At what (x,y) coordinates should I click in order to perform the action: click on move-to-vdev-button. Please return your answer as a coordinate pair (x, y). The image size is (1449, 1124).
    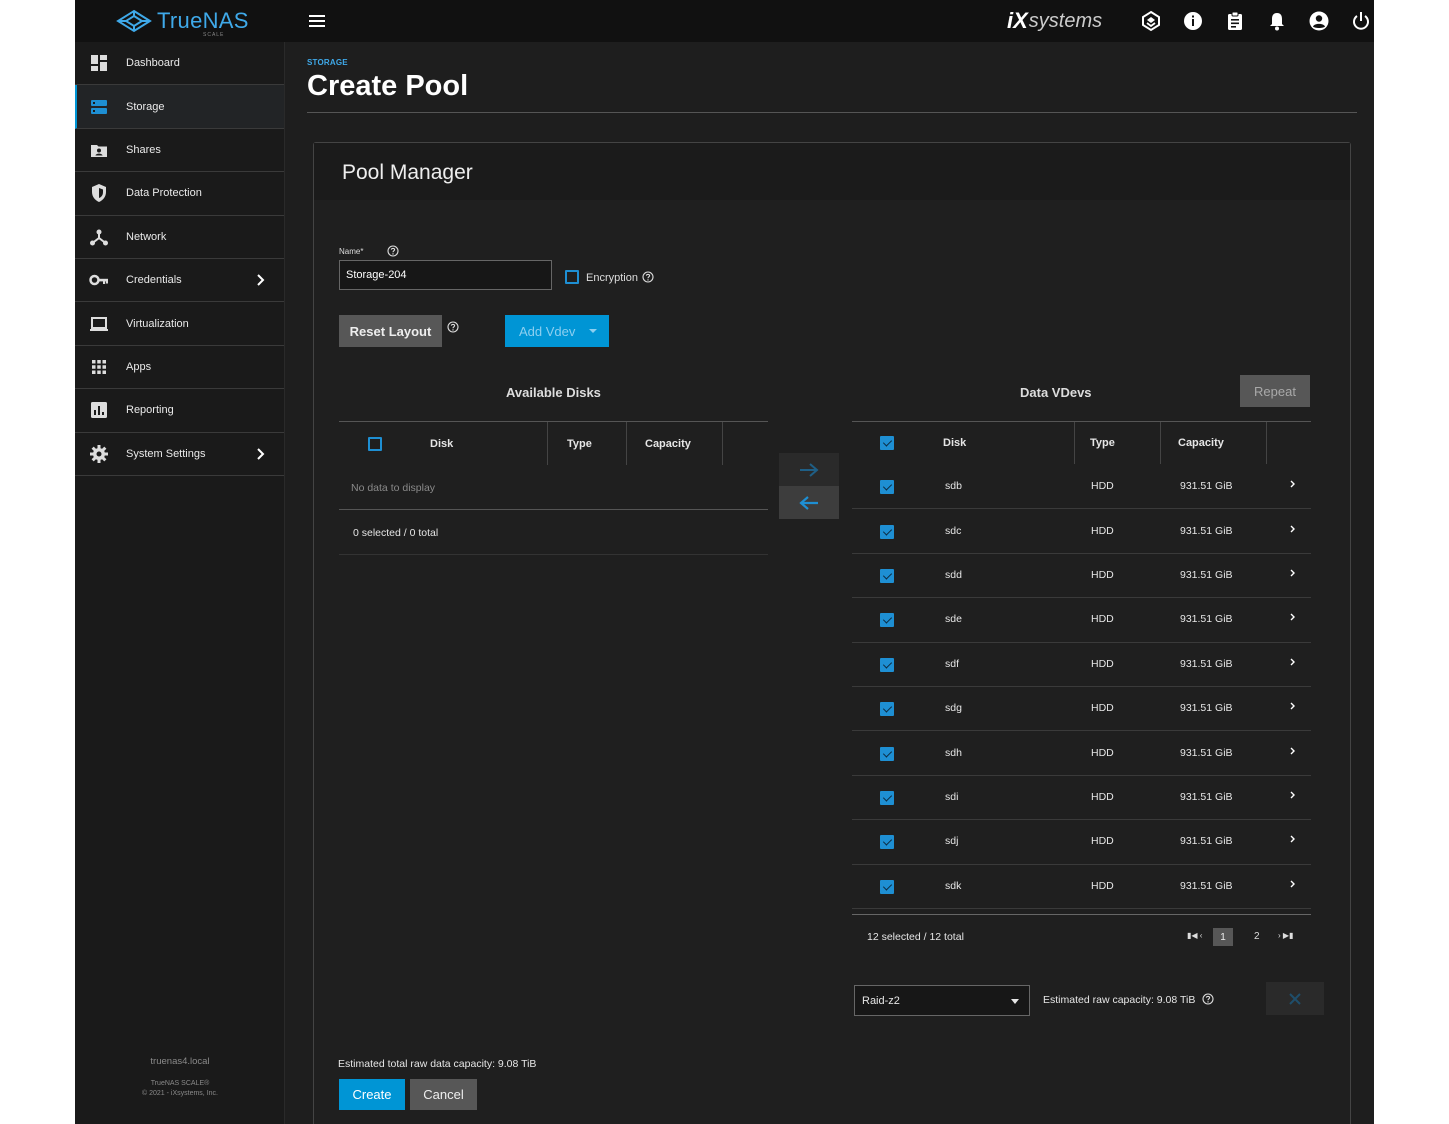
    Looking at the image, I should click on (809, 469).